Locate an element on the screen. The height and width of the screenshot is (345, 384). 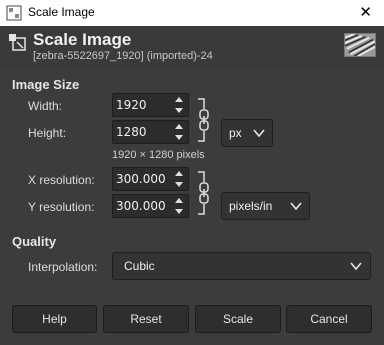
y-resolution-increment-icon is located at coordinates (179, 200).